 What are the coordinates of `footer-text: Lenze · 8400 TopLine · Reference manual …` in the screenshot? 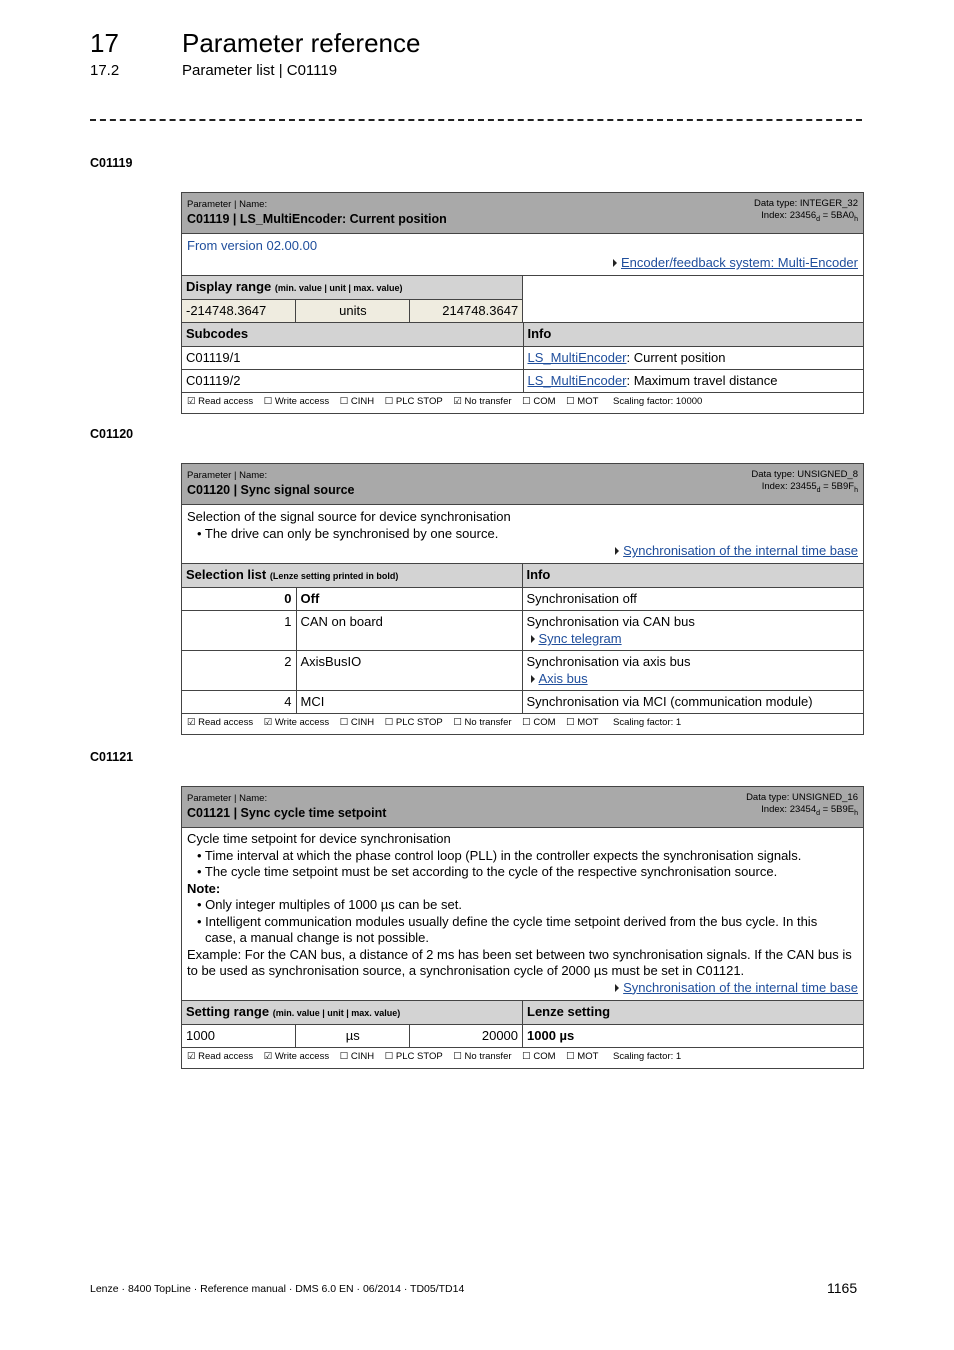 It's located at (277, 1289).